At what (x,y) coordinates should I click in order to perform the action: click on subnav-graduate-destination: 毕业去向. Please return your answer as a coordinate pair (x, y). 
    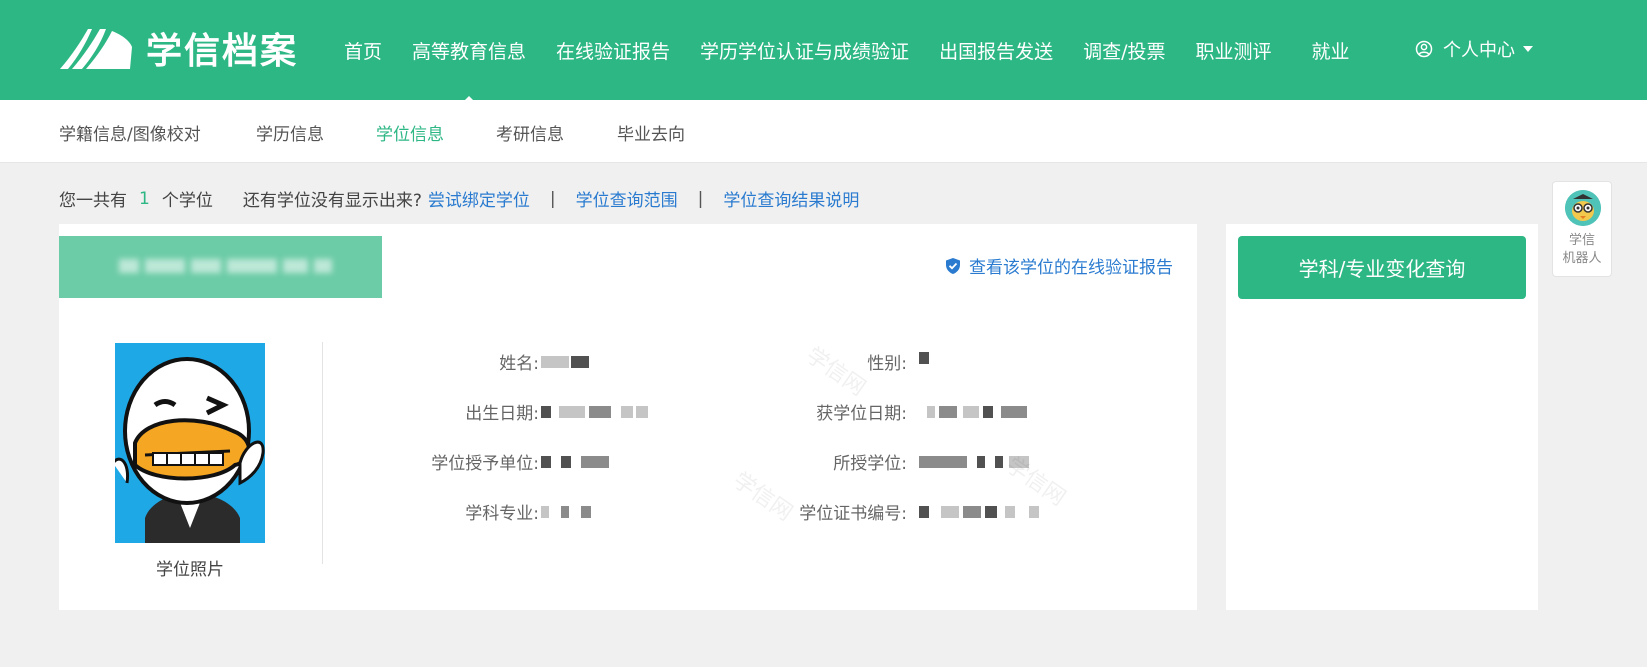
    Looking at the image, I should click on (651, 132).